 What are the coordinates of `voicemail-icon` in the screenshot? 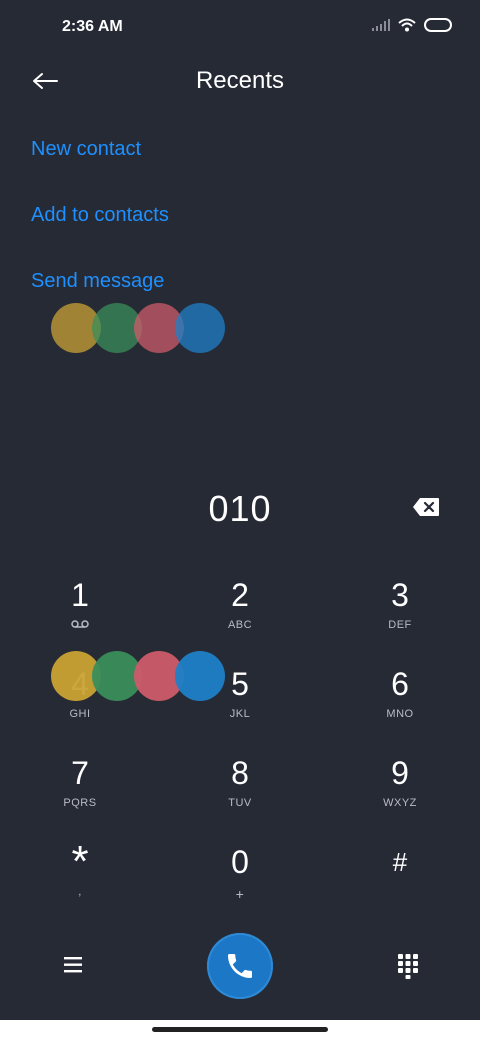 It's located at (80, 626).